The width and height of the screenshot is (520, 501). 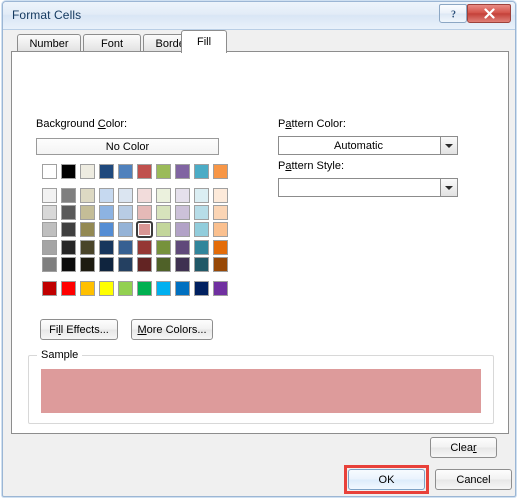 I want to click on pattern-color-label: Pattern Color:, so click(x=312, y=124).